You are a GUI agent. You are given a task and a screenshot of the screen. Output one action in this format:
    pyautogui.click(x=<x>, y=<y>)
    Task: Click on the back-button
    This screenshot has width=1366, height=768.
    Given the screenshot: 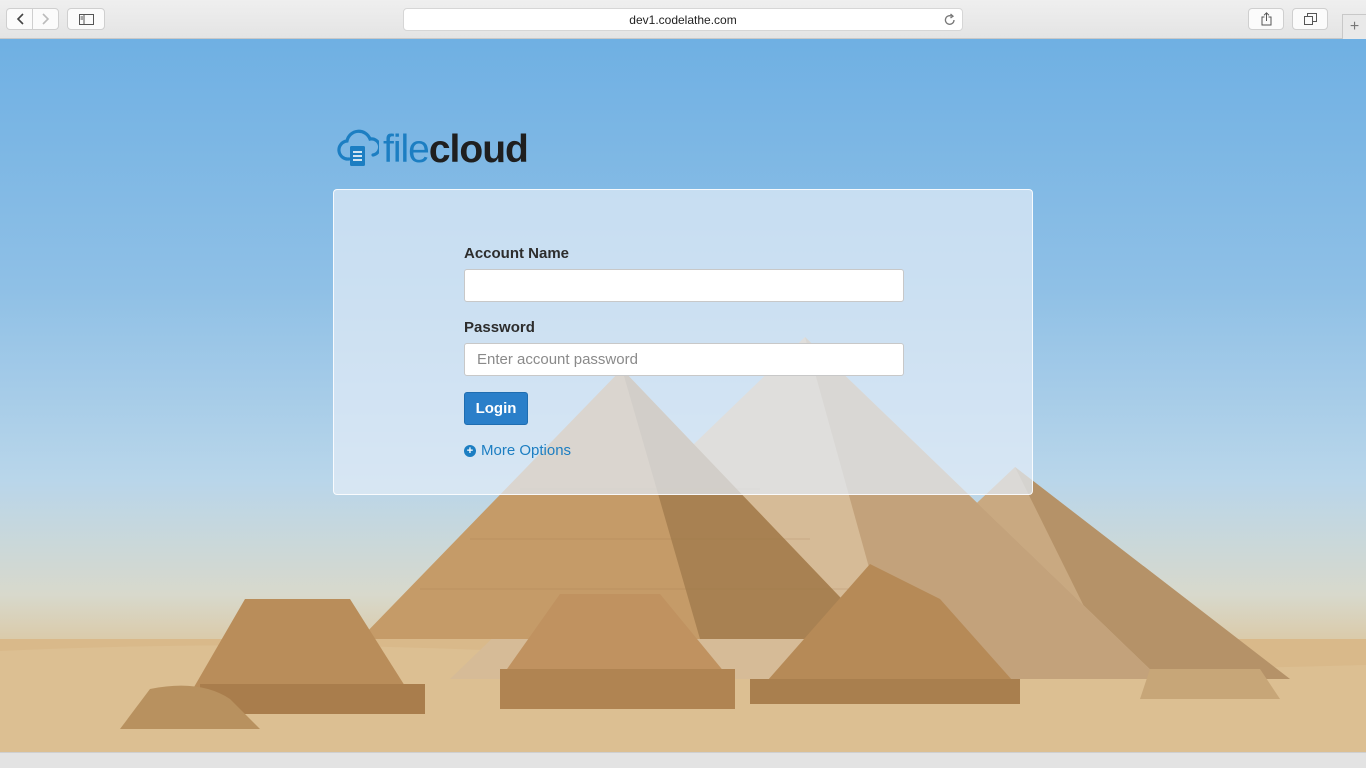 What is the action you would take?
    pyautogui.click(x=19, y=19)
    